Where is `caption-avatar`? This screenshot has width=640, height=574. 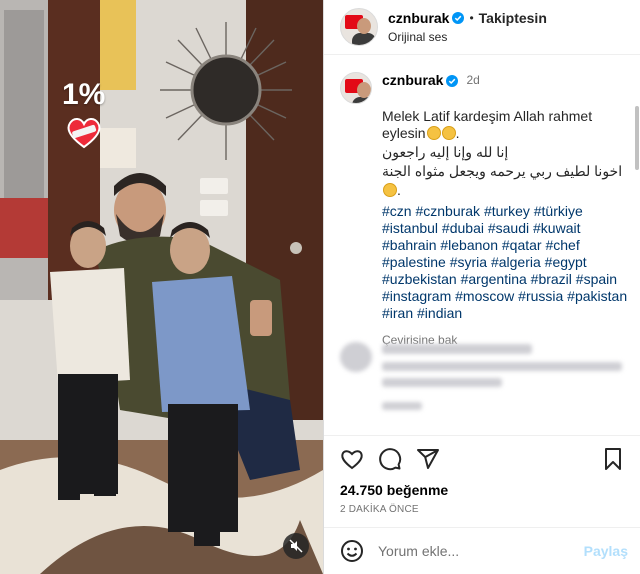
caption-avatar is located at coordinates (356, 88).